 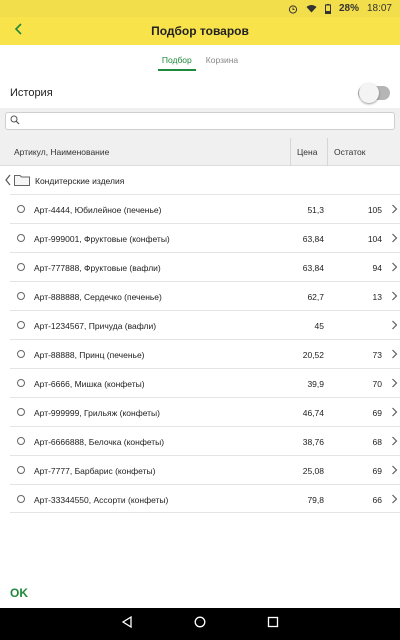 I want to click on recents-nav-icon, so click(x=273, y=624).